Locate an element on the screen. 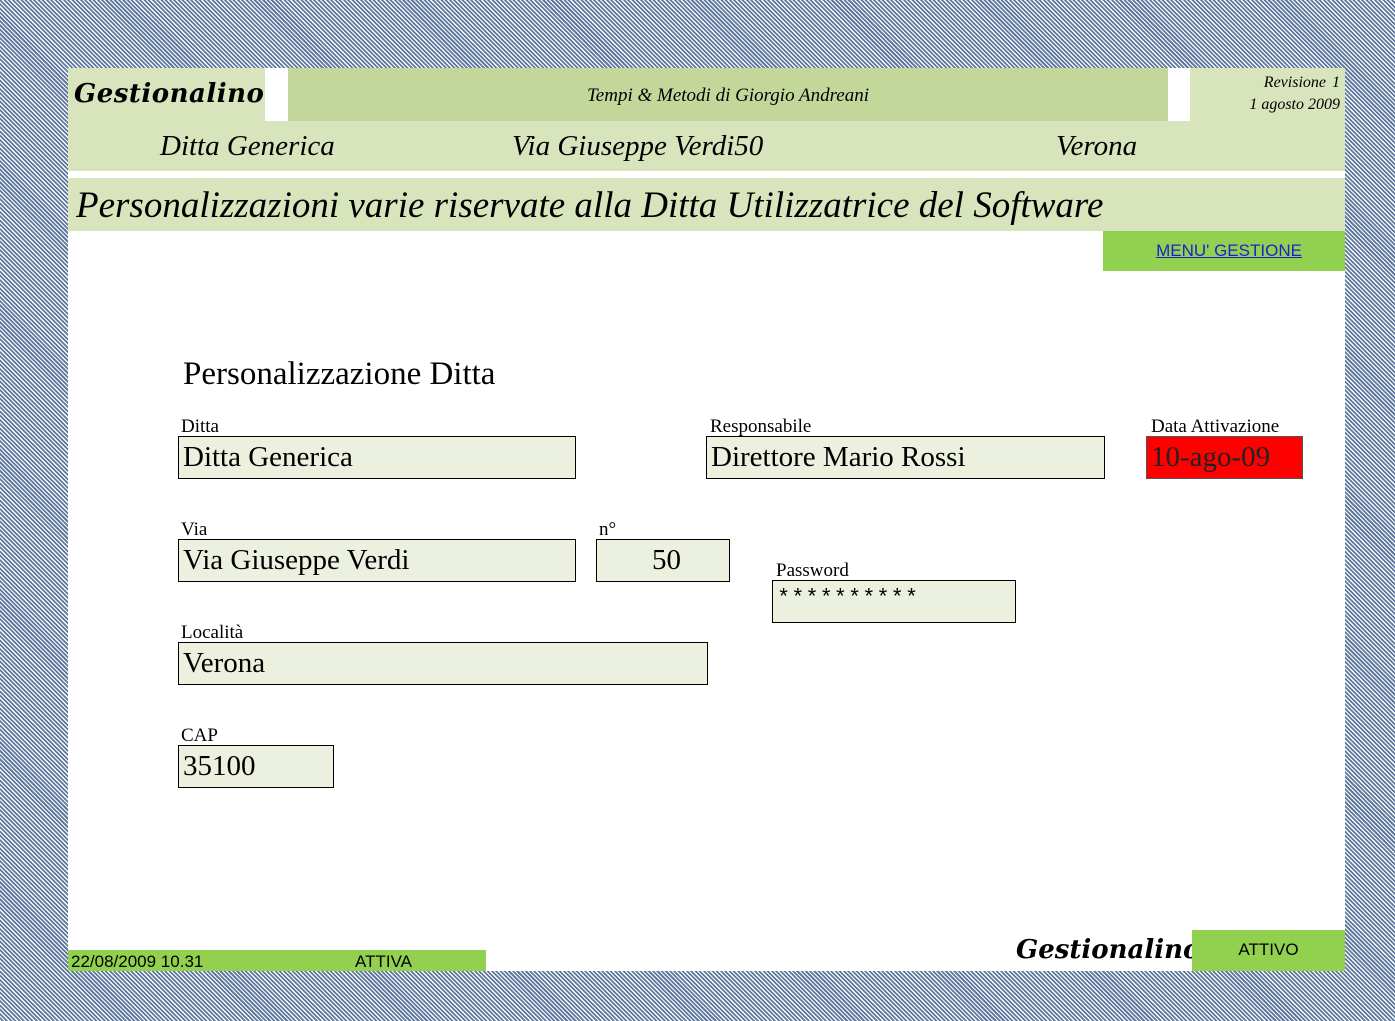  data-attivazione-label: Data Attivazione is located at coordinates (1215, 426).